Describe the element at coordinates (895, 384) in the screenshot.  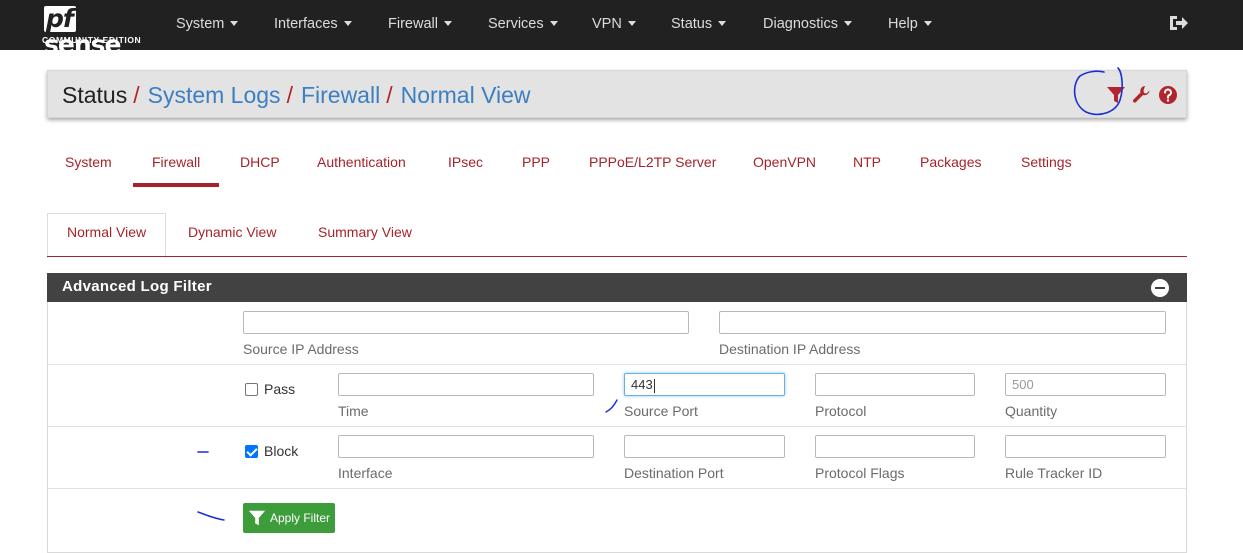
I see `protocol-input` at that location.